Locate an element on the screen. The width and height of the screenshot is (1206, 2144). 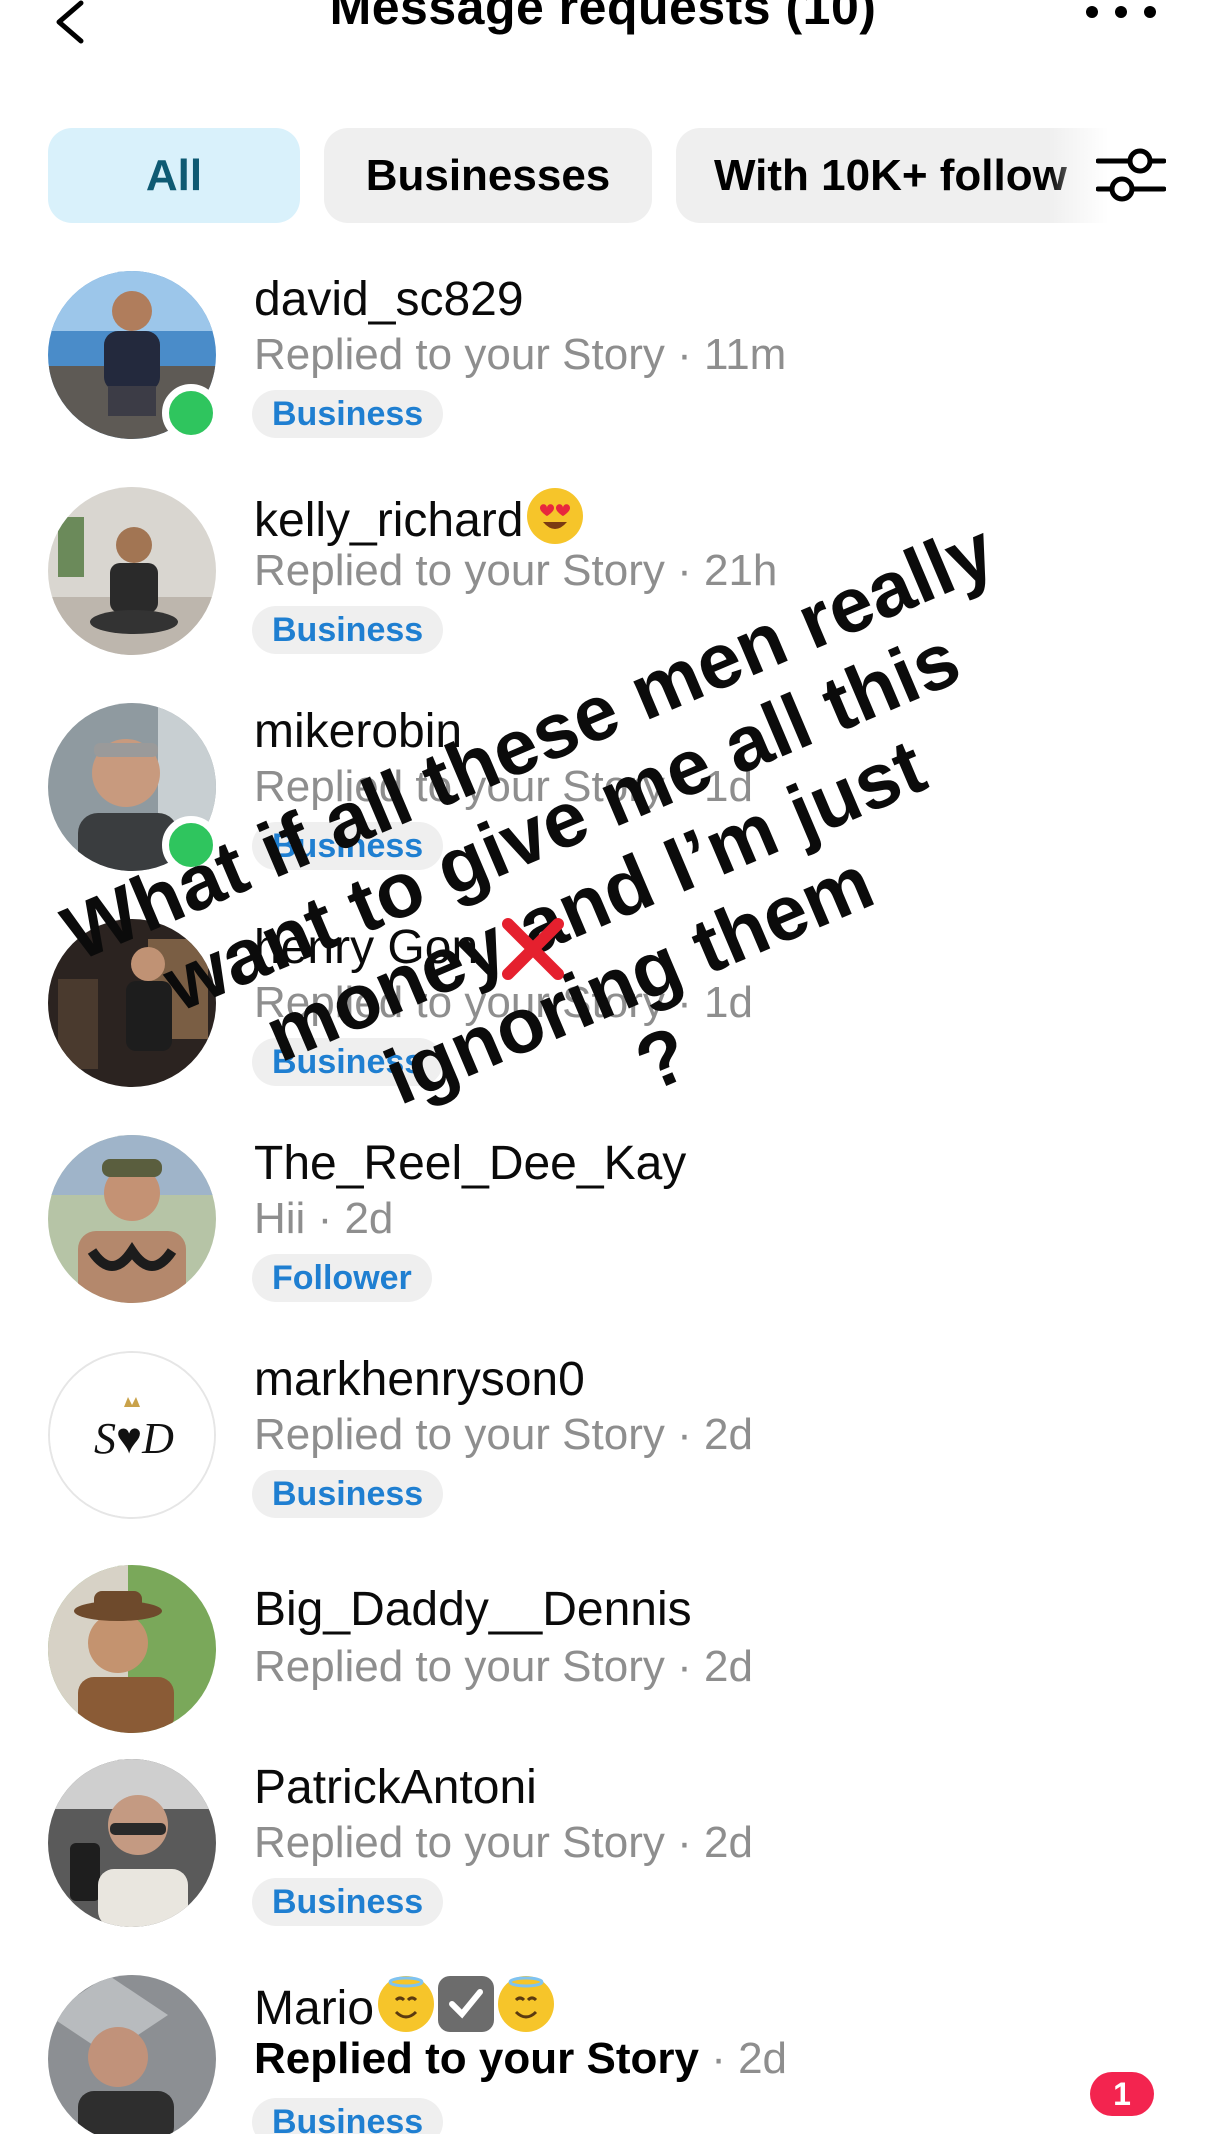
username: henry Gon is located at coordinates (366, 947).